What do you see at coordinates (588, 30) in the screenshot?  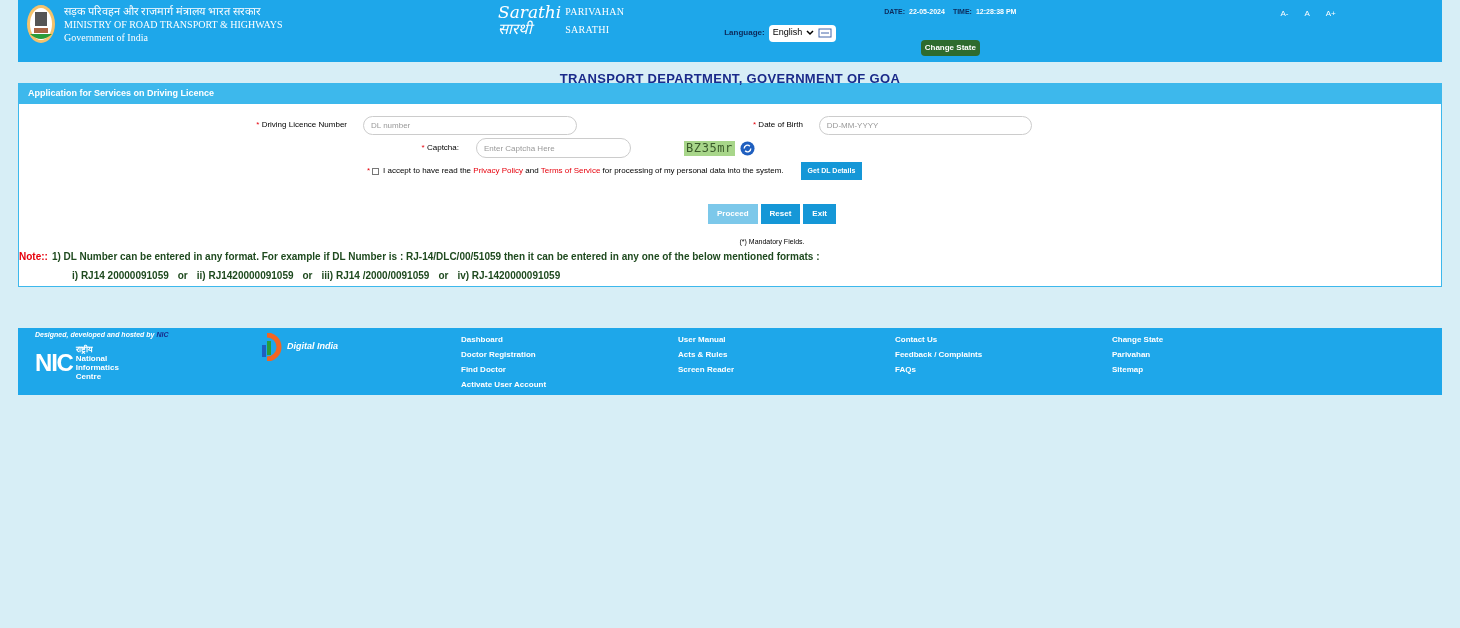 I see `brand-text: SARATHI` at bounding box center [588, 30].